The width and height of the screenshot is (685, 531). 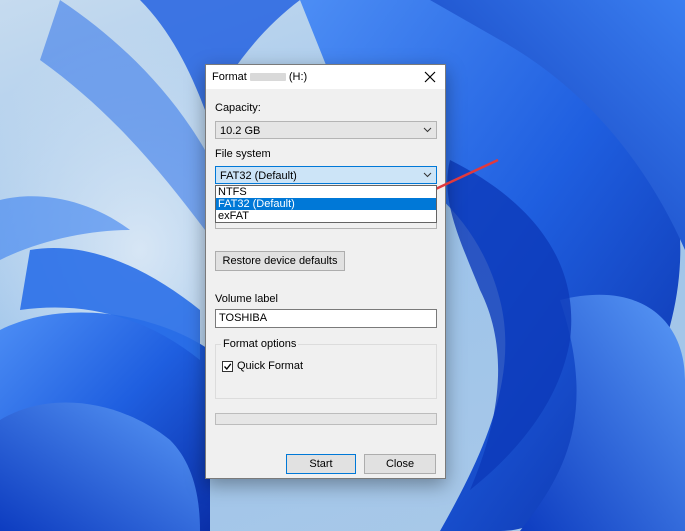 What do you see at coordinates (326, 318) in the screenshot?
I see `volume-label-input: TOSHIBA` at bounding box center [326, 318].